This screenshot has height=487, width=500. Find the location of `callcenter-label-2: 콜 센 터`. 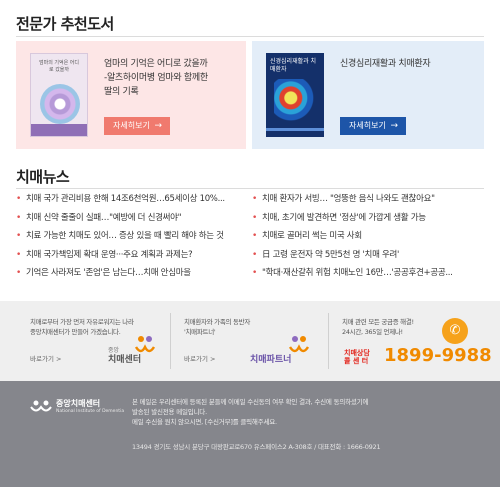

callcenter-label-2: 콜 센 터 is located at coordinates (356, 361).